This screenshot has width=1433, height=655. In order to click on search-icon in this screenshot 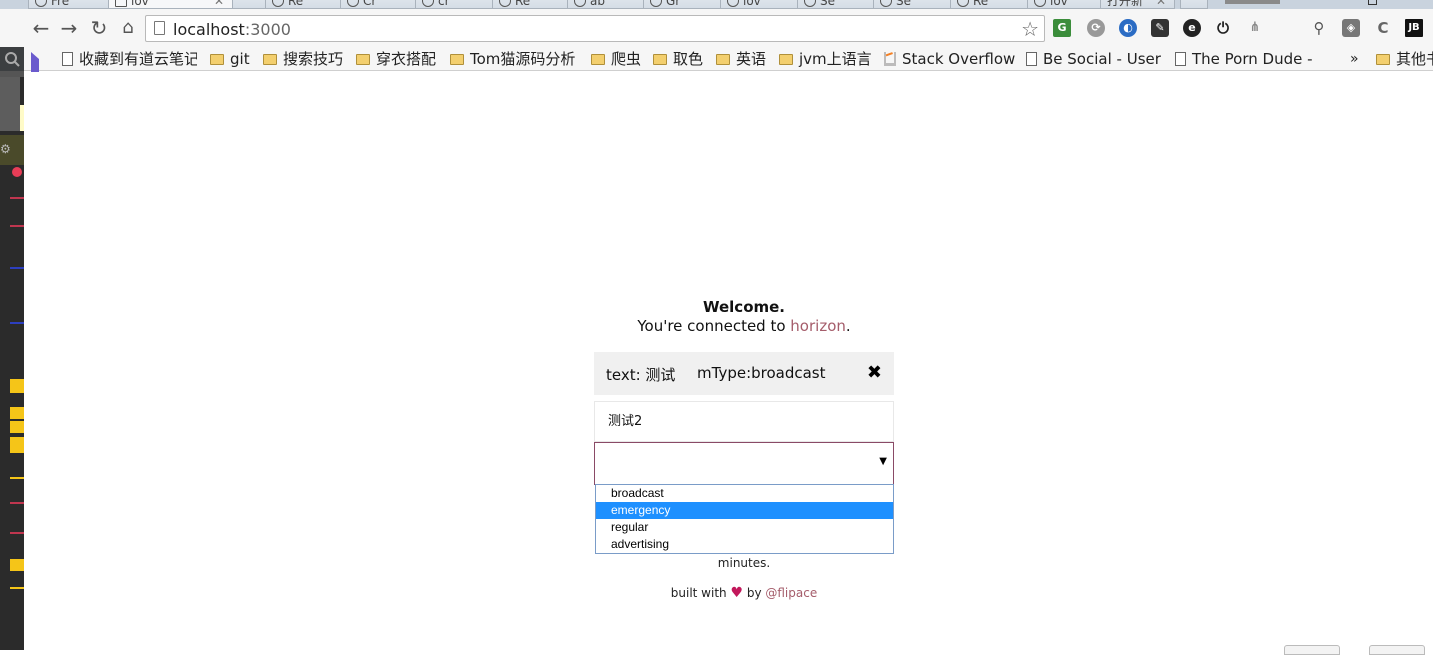, I will do `click(12, 59)`.